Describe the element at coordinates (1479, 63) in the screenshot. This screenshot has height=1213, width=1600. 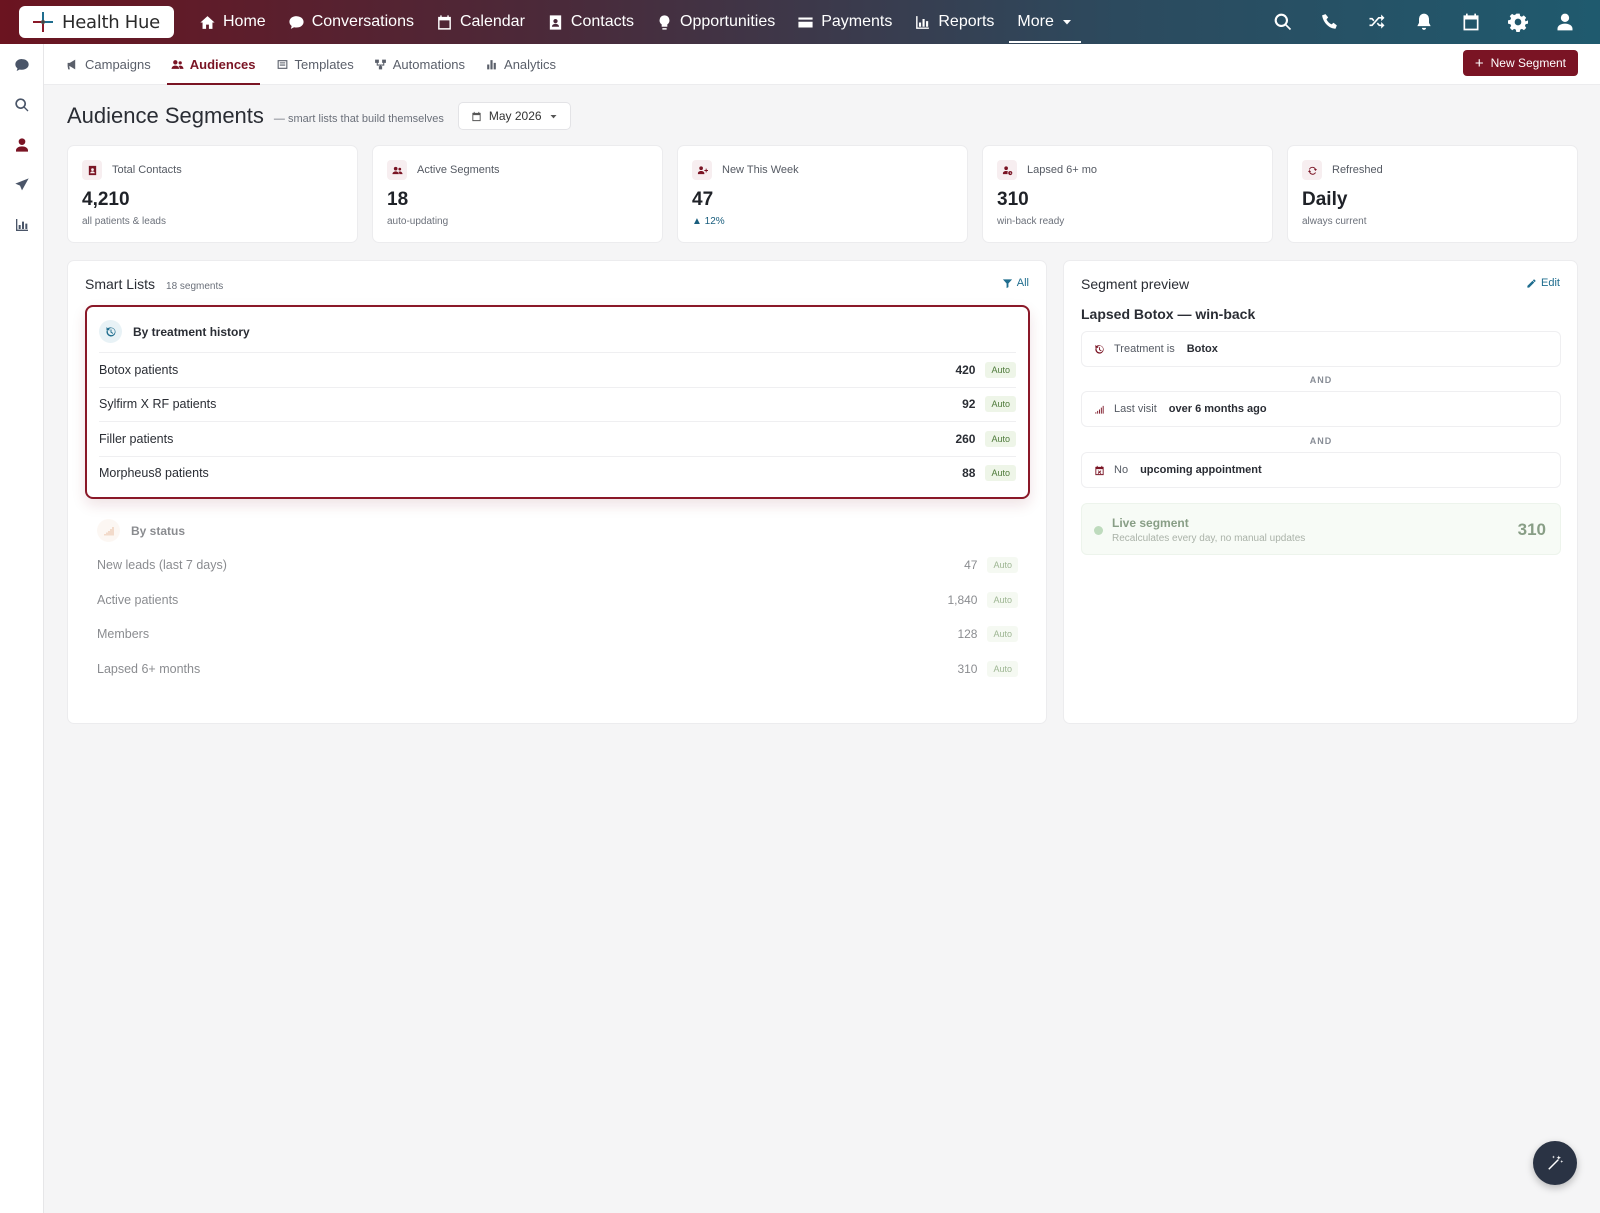
I see `plus-icon: +` at that location.